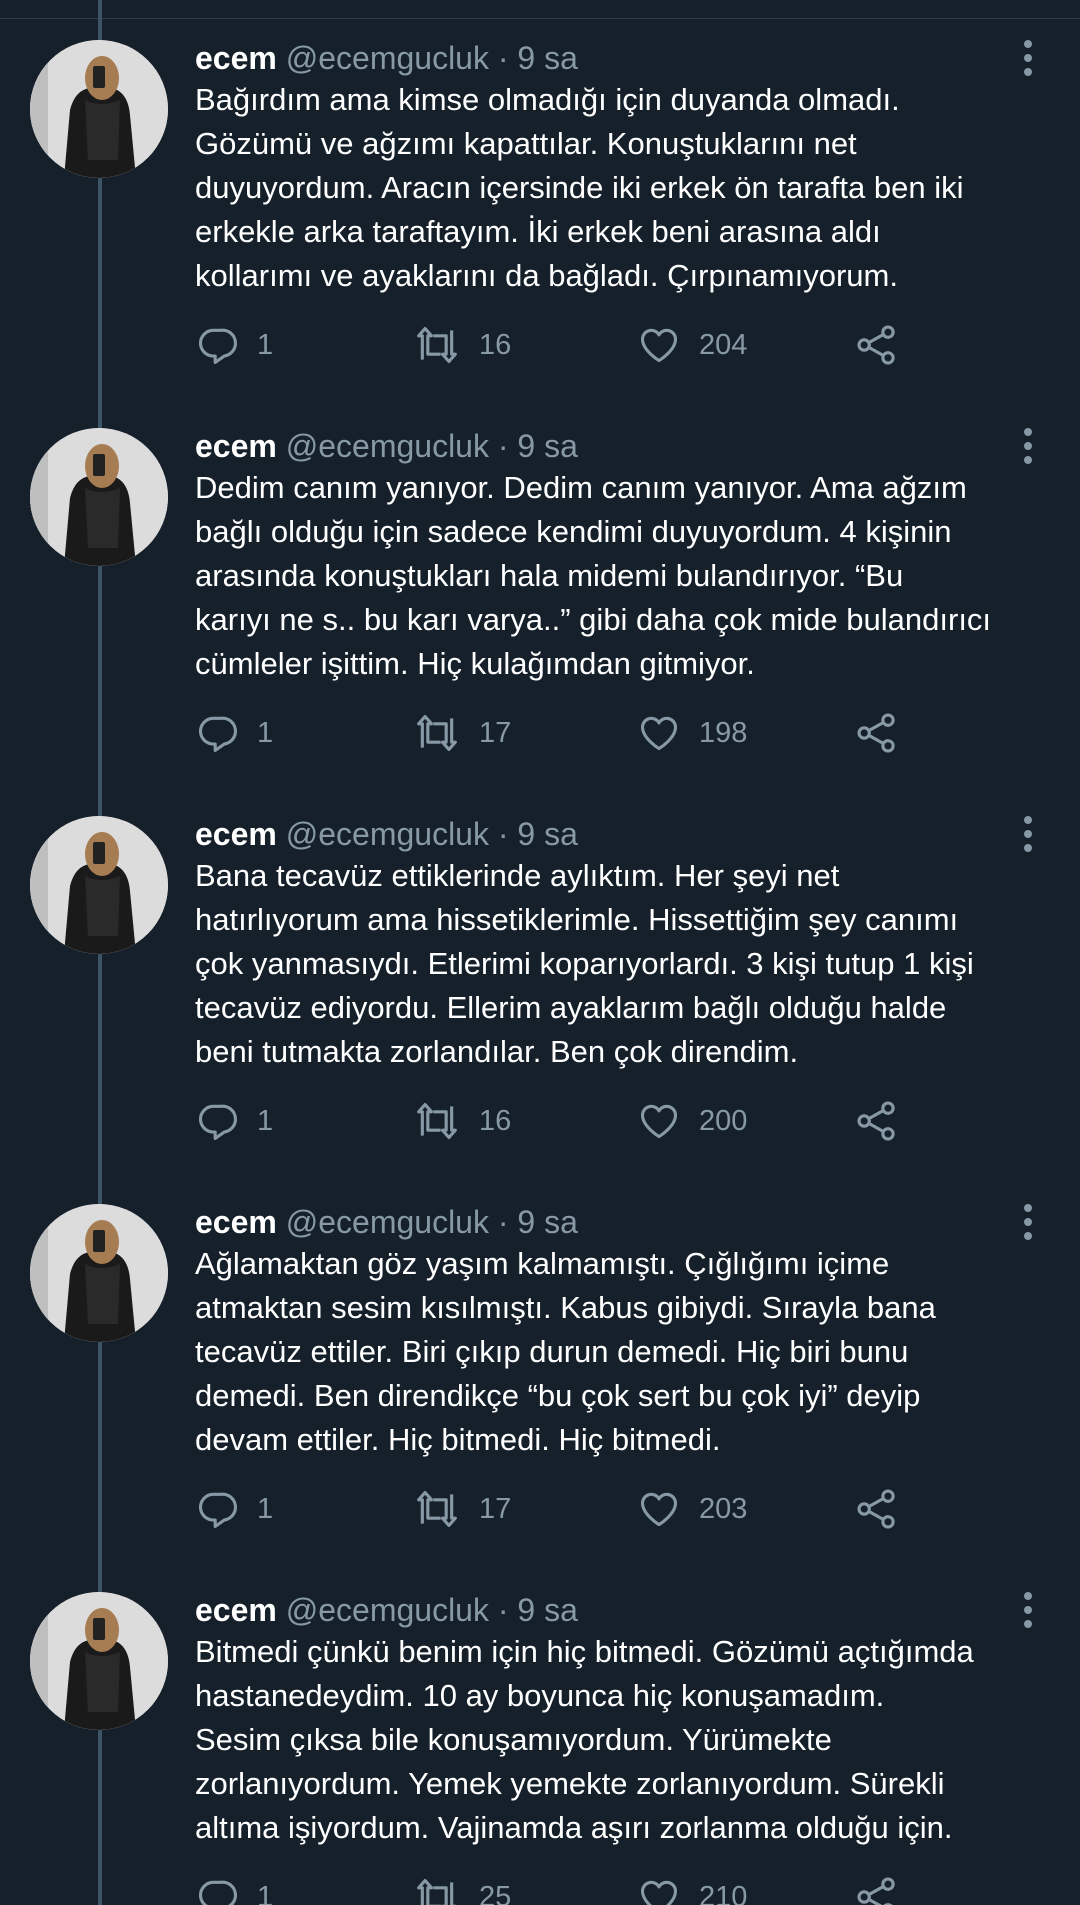  What do you see at coordinates (462, 1888) in the screenshot?
I see `retweet-button: 25` at bounding box center [462, 1888].